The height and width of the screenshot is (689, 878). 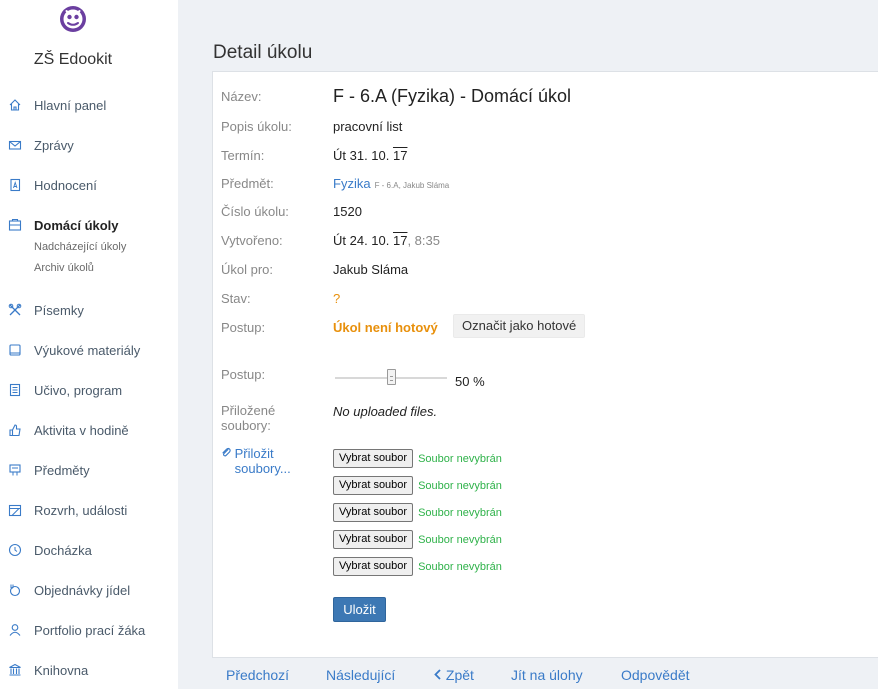 What do you see at coordinates (423, 240) in the screenshot?
I see `created-time: , 8:35` at bounding box center [423, 240].